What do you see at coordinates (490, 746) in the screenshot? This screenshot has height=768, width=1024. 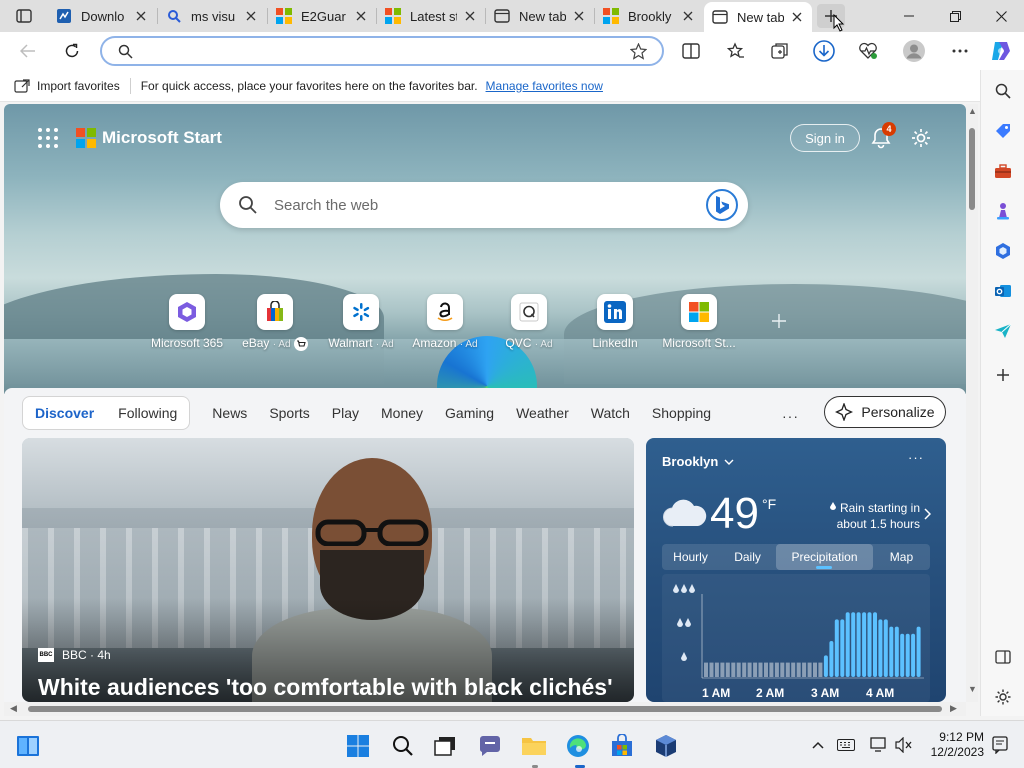 I see `teams-chat-button` at bounding box center [490, 746].